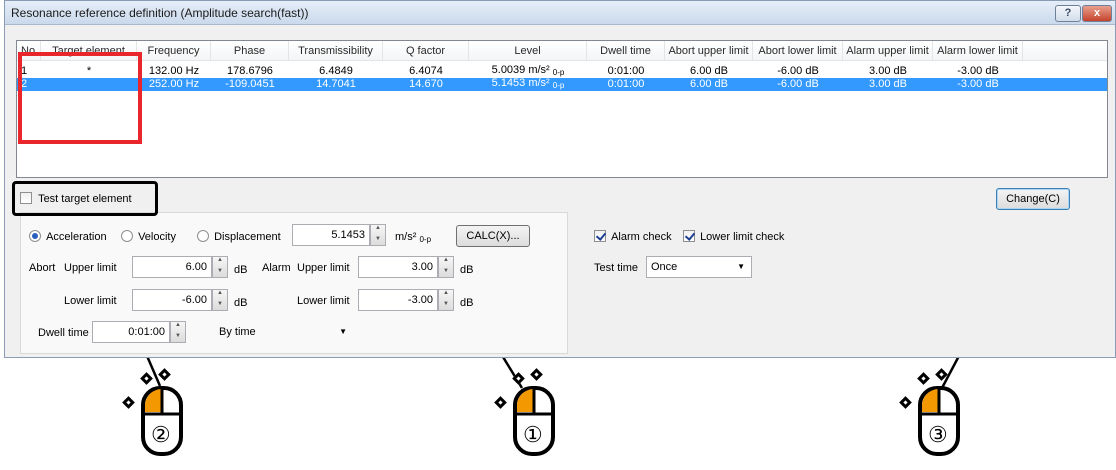  I want to click on abort-upper-unit: dB, so click(241, 270).